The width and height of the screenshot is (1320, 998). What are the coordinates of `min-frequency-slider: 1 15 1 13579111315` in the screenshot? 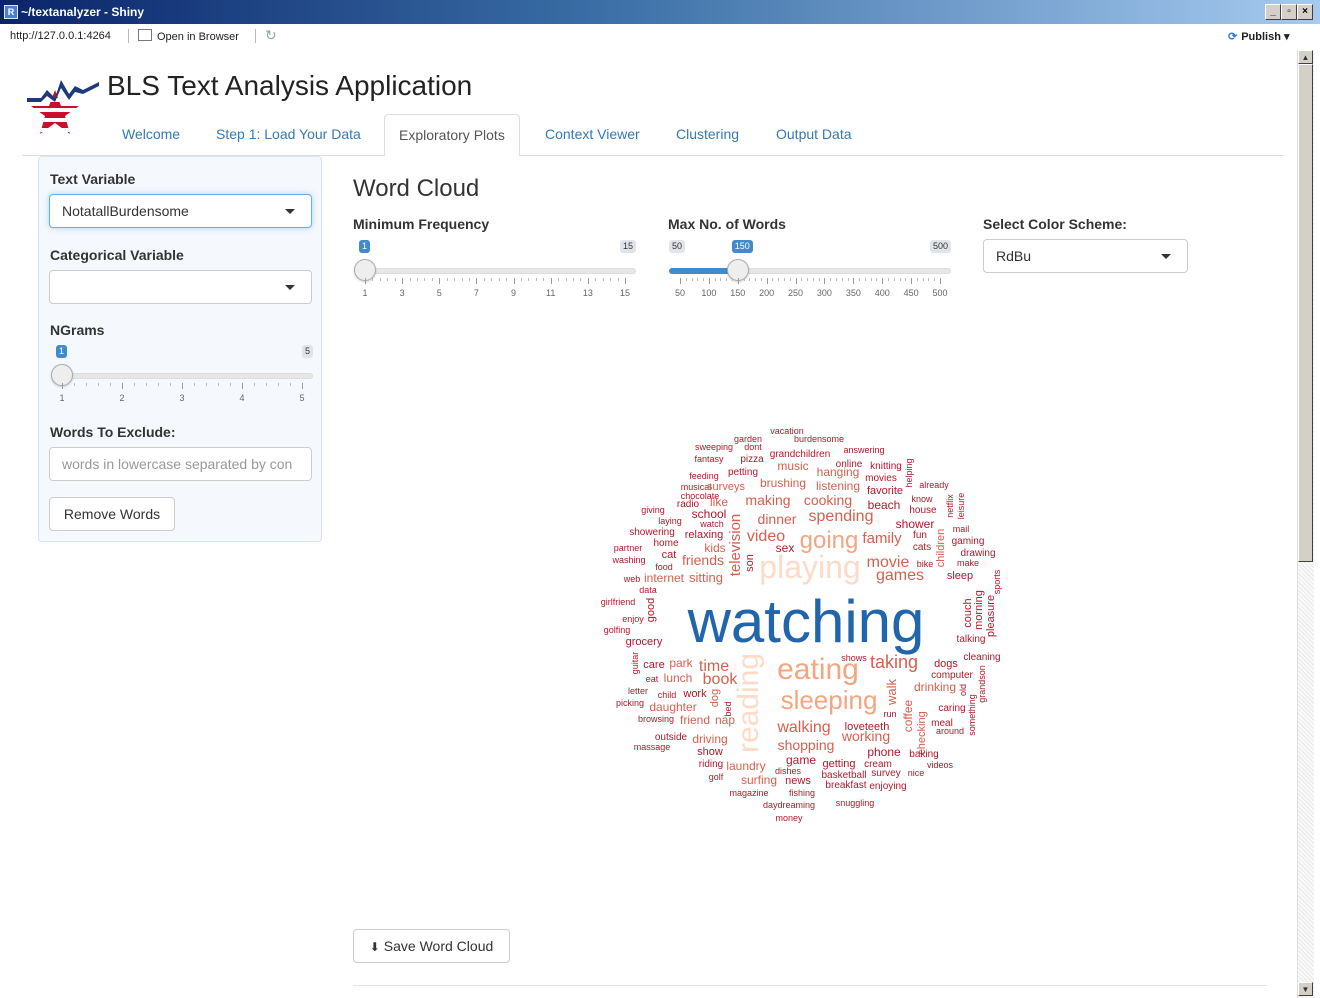 It's located at (495, 270).